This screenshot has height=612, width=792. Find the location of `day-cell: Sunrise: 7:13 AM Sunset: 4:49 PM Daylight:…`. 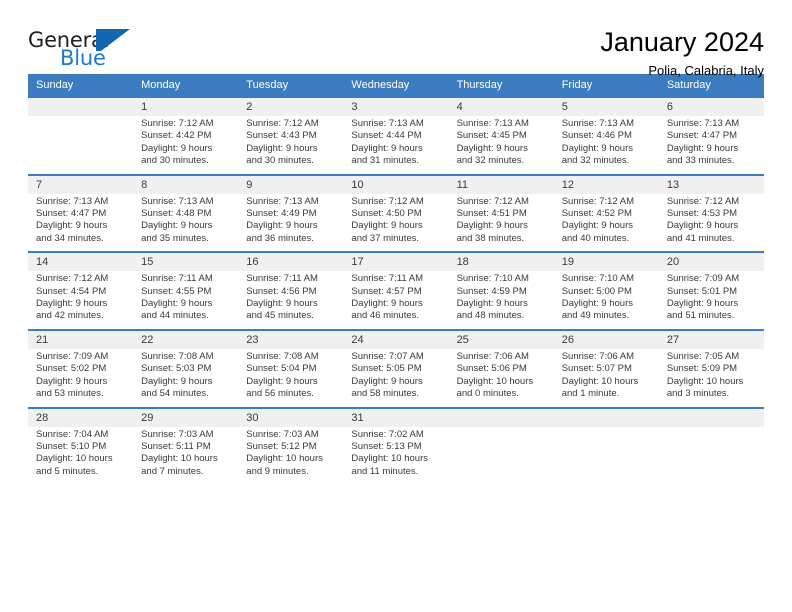

day-cell: Sunrise: 7:13 AM Sunset: 4:49 PM Daylight:… is located at coordinates (291, 223).